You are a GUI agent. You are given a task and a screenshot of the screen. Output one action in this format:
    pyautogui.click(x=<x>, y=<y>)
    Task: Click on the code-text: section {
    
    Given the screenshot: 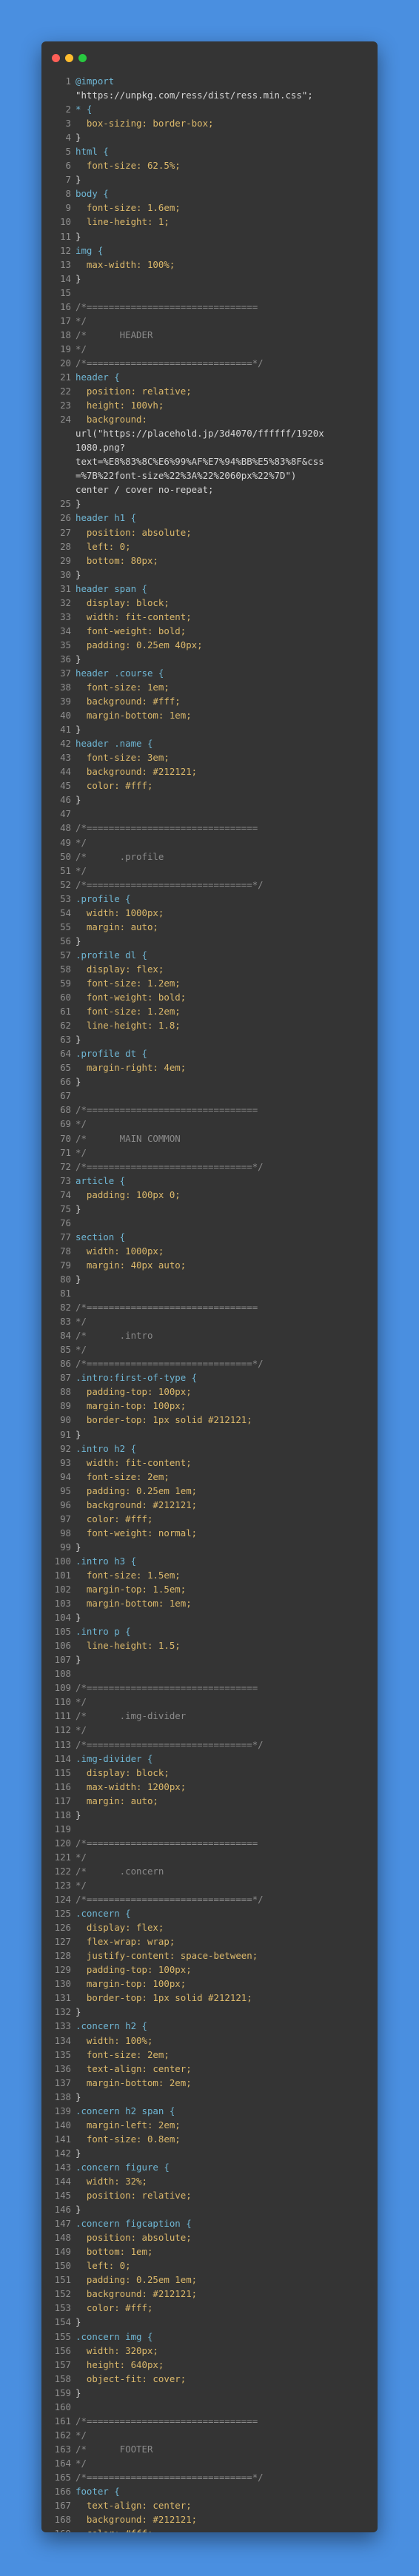 What is the action you would take?
    pyautogui.click(x=101, y=1236)
    